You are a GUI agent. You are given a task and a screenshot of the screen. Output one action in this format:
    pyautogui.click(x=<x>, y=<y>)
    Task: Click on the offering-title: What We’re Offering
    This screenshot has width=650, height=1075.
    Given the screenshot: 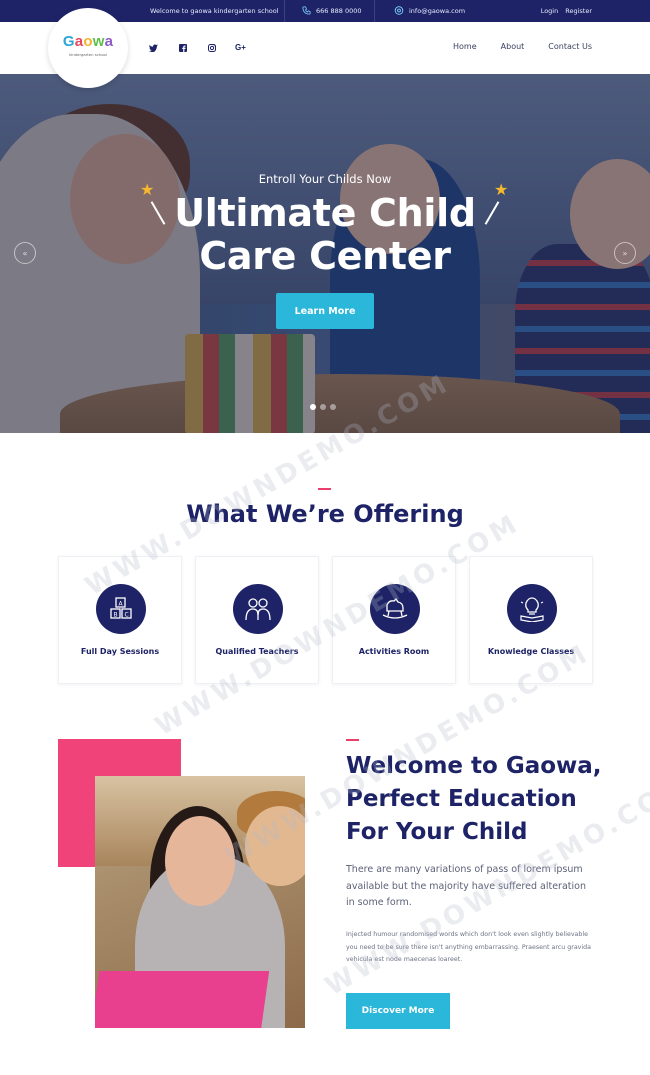 What is the action you would take?
    pyautogui.click(x=325, y=514)
    